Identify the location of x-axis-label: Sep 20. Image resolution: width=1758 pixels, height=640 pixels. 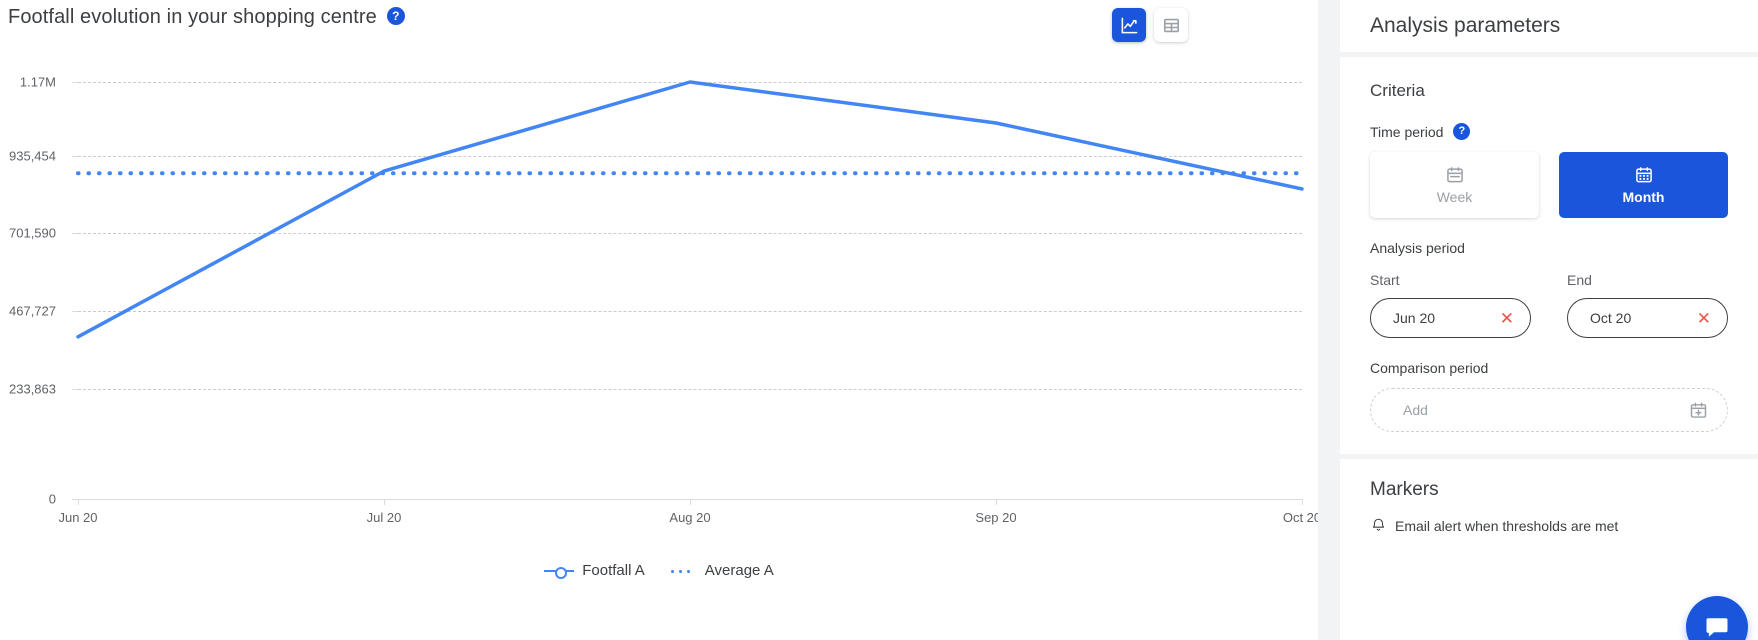
(996, 517).